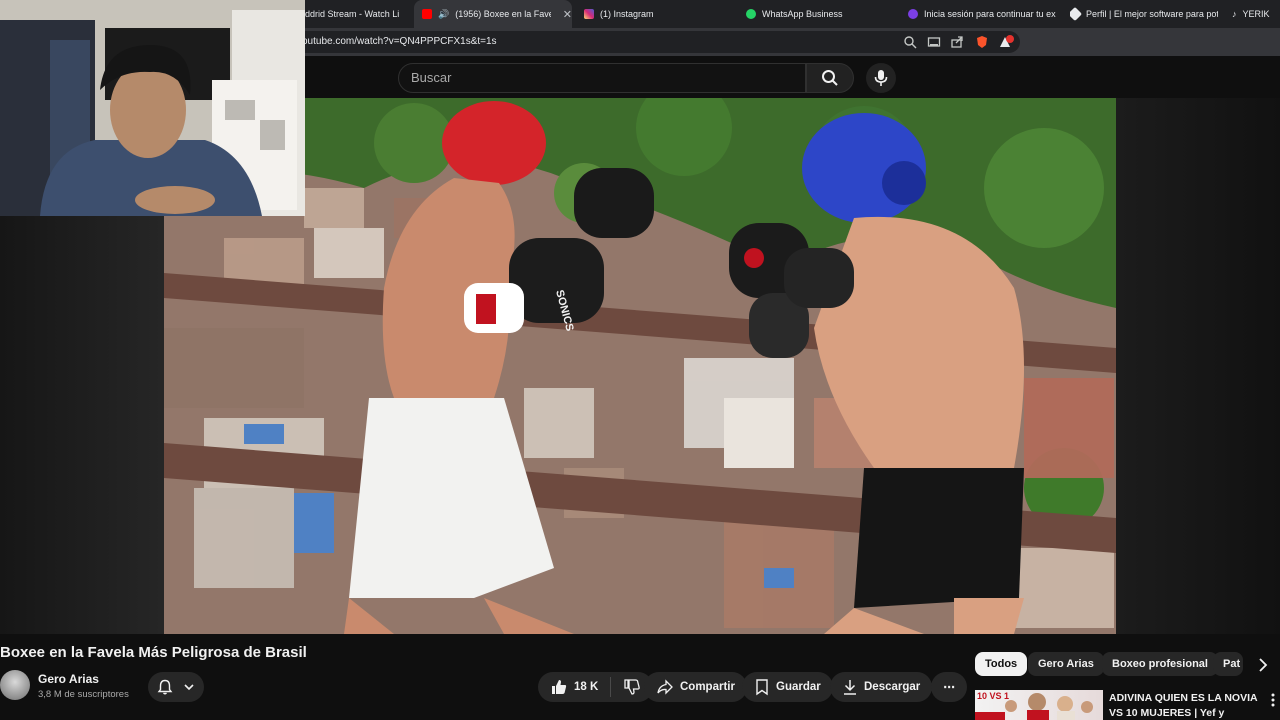 The height and width of the screenshot is (720, 1280). I want to click on voice-search-button, so click(881, 78).